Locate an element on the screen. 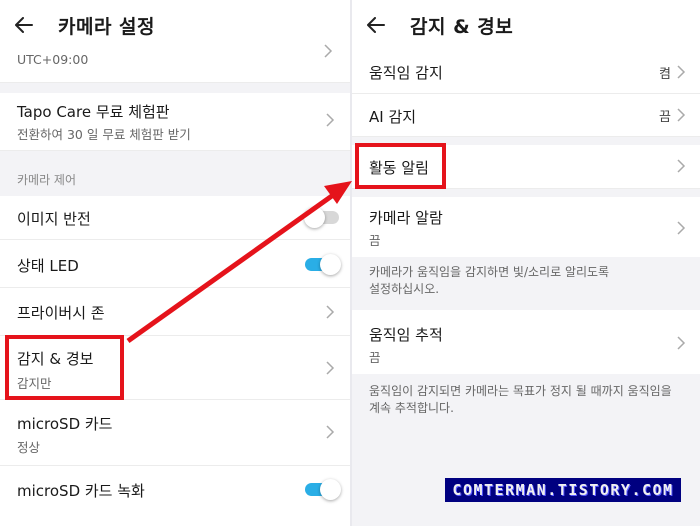 The width and height of the screenshot is (700, 526). privacy-zone-label: 프라이버시 존 is located at coordinates (61, 313).